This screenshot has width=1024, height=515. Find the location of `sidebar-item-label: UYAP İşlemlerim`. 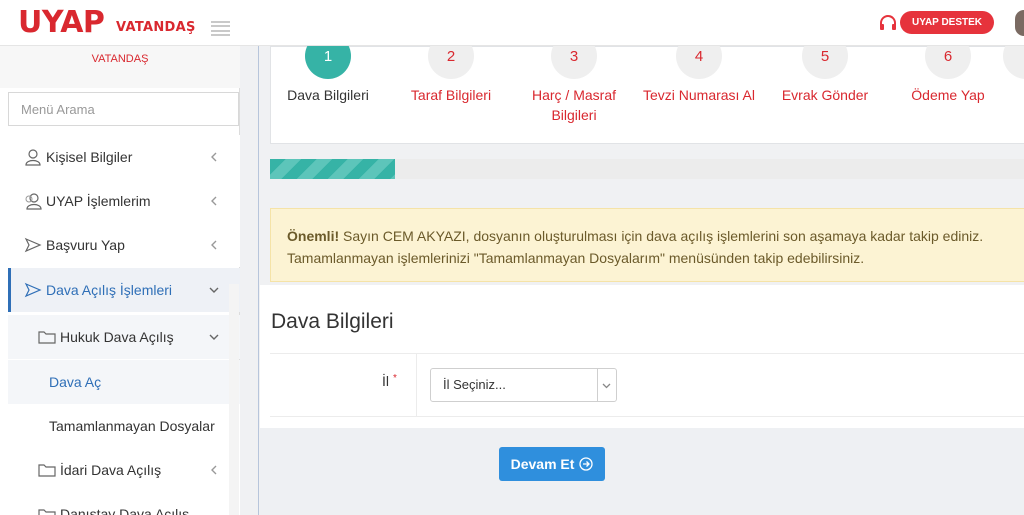

sidebar-item-label: UYAP İşlemlerim is located at coordinates (98, 201).